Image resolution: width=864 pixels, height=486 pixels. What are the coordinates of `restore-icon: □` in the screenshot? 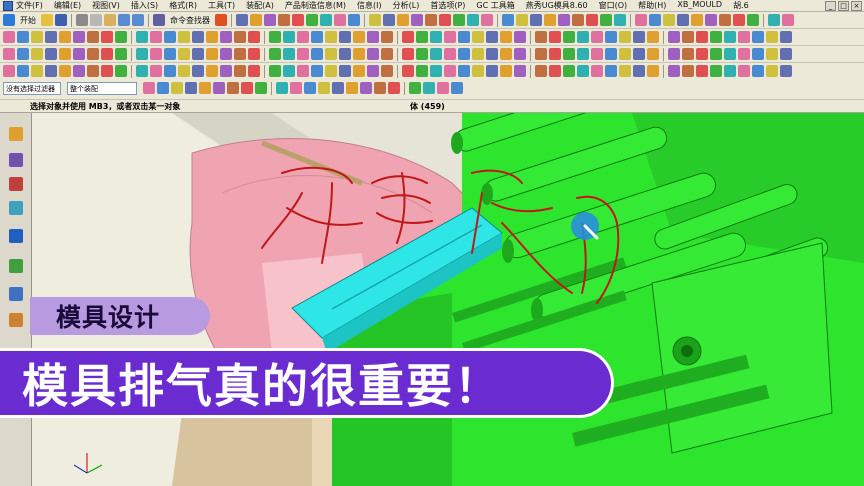 It's located at (843, 6).